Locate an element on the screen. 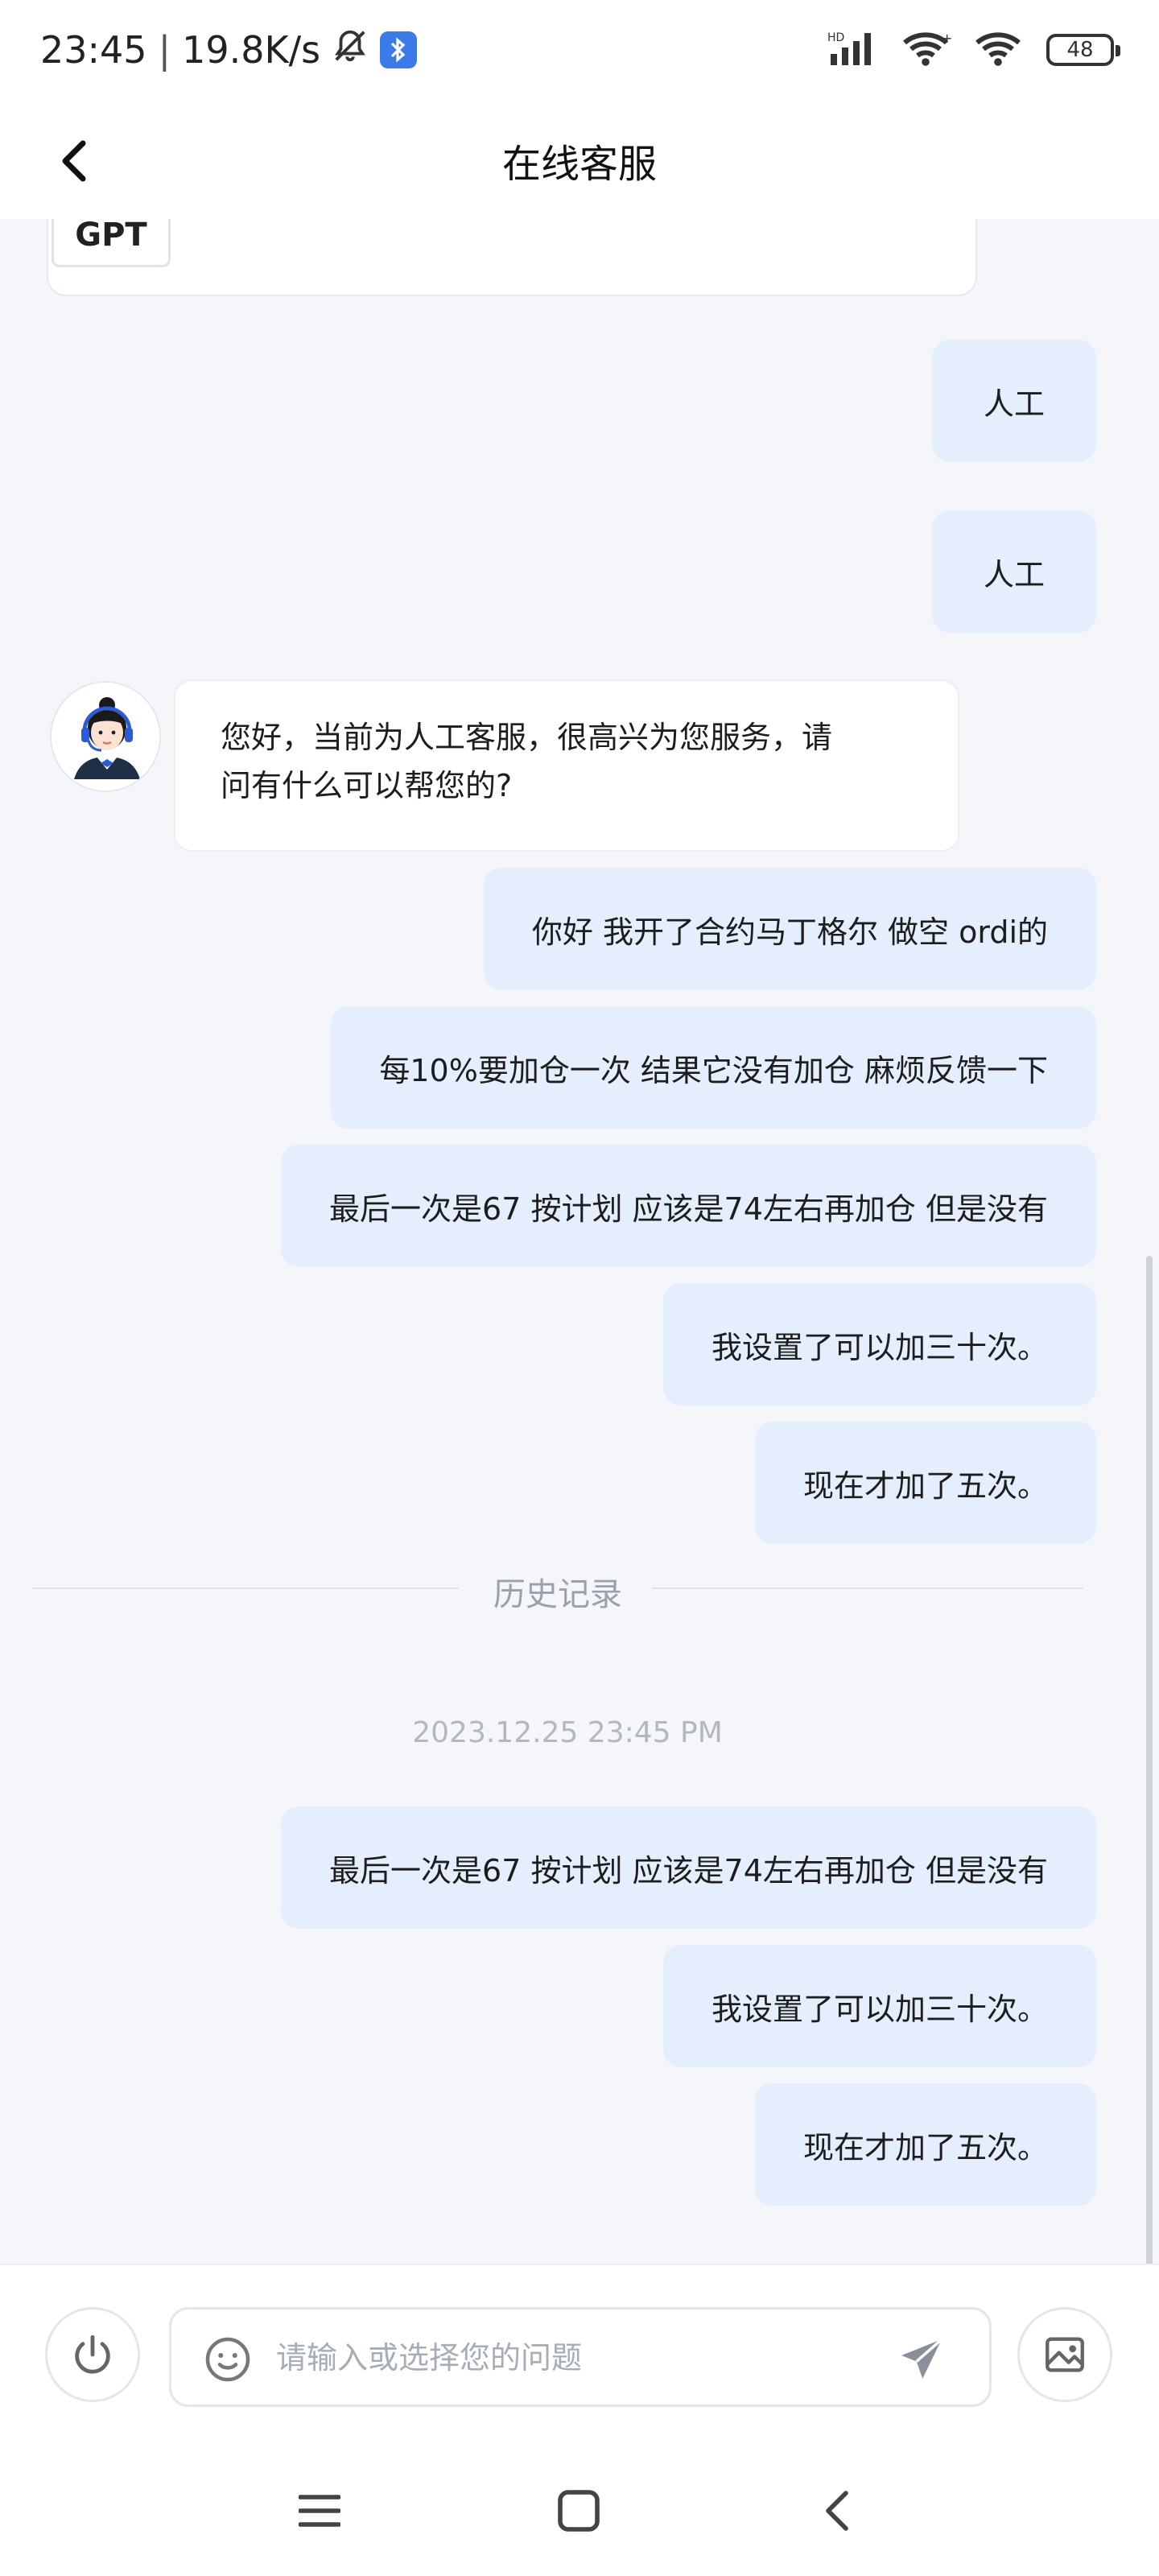  user-message: 每10%要加仓一次 结果它没有加仓 麻烦反馈一下 is located at coordinates (713, 1067).